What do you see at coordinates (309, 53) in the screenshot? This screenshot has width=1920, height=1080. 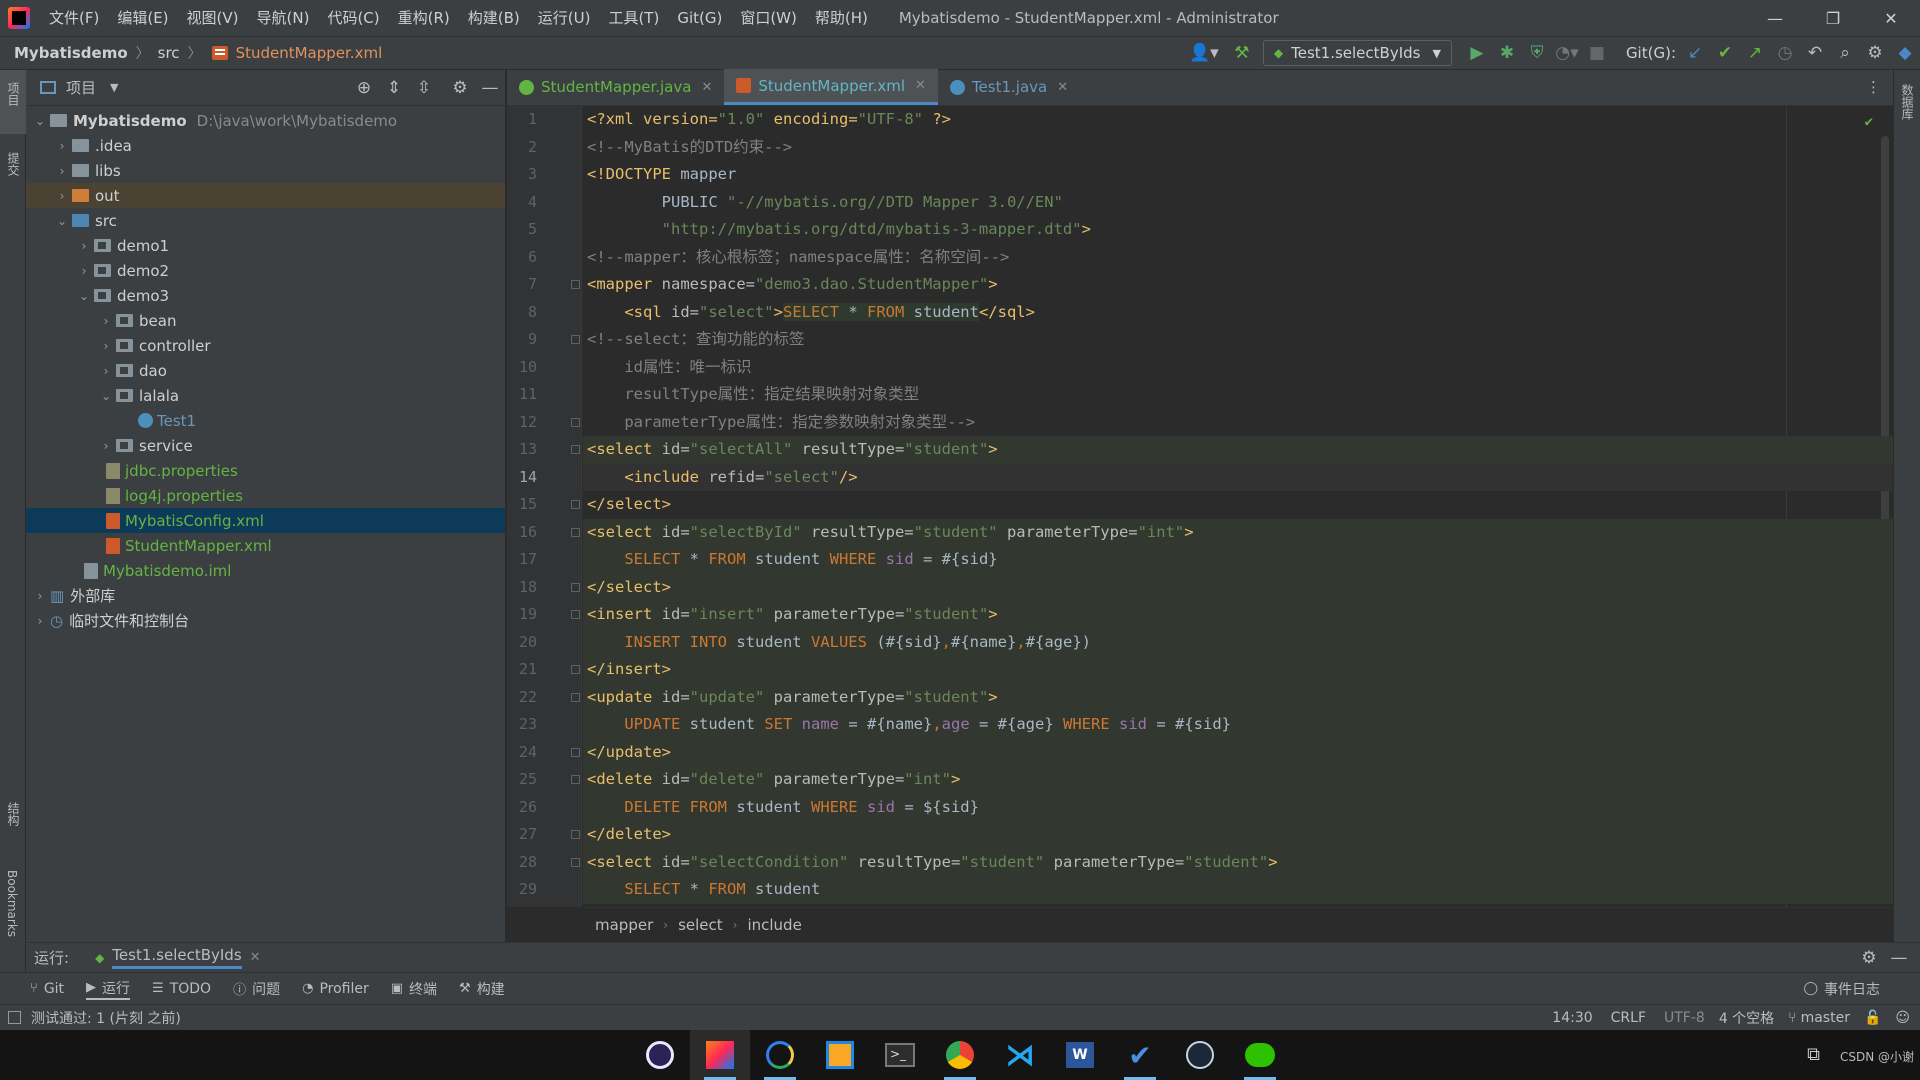 I see `nav-file: StudentMapper.xml` at bounding box center [309, 53].